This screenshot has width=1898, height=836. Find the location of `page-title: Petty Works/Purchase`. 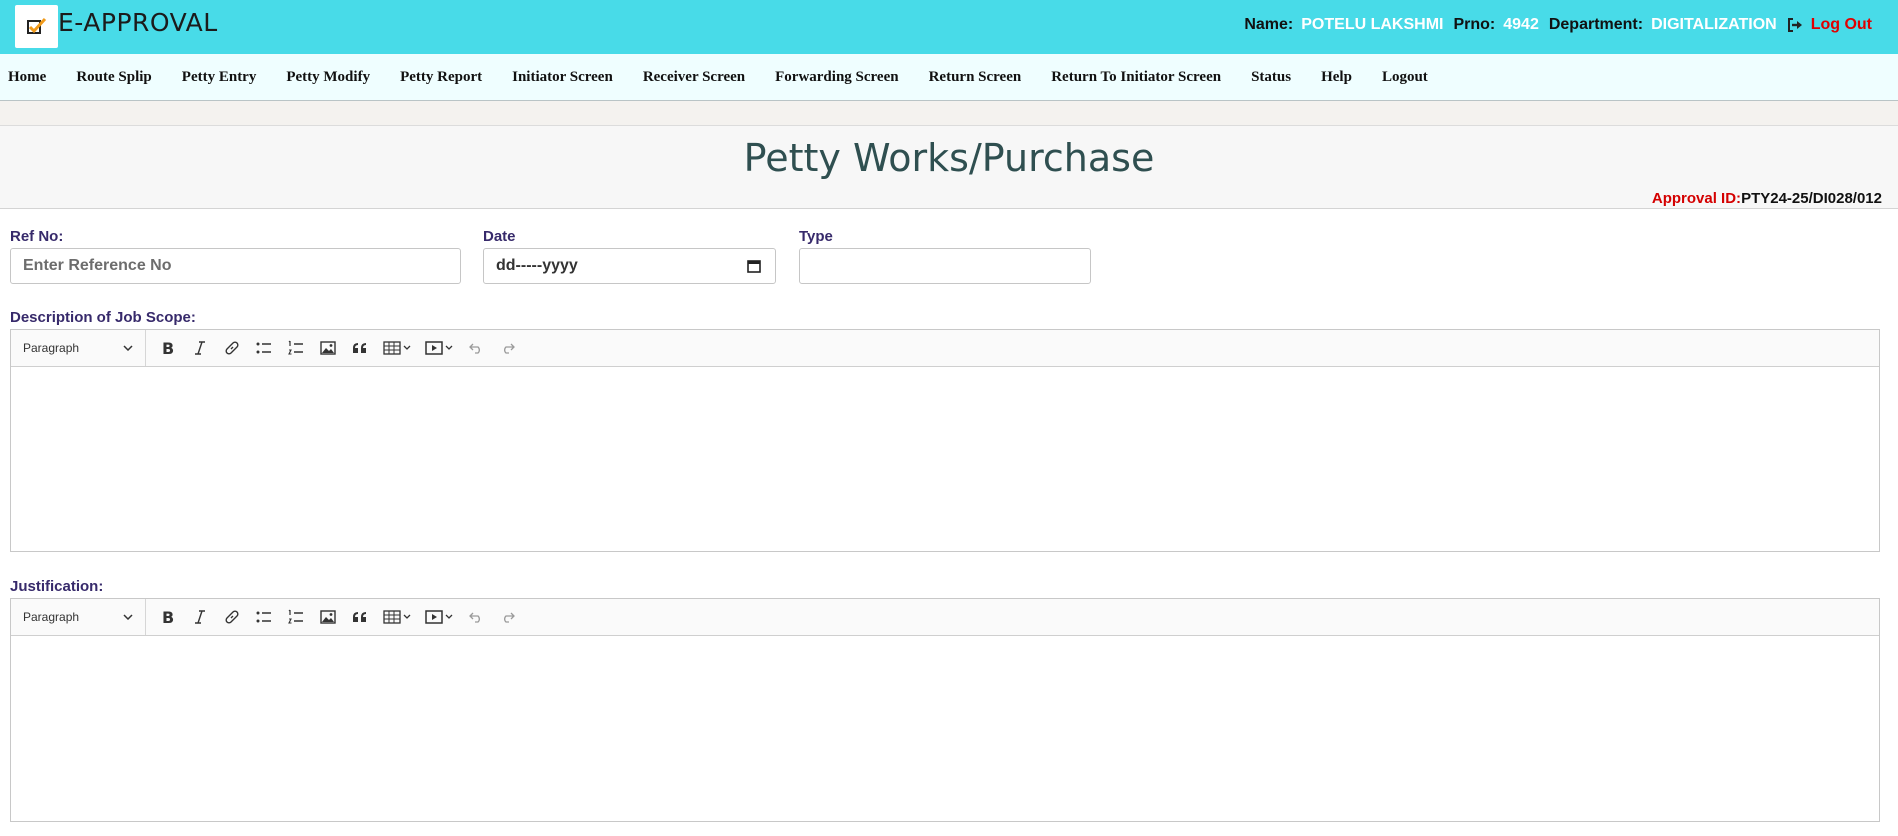

page-title: Petty Works/Purchase is located at coordinates (949, 158).